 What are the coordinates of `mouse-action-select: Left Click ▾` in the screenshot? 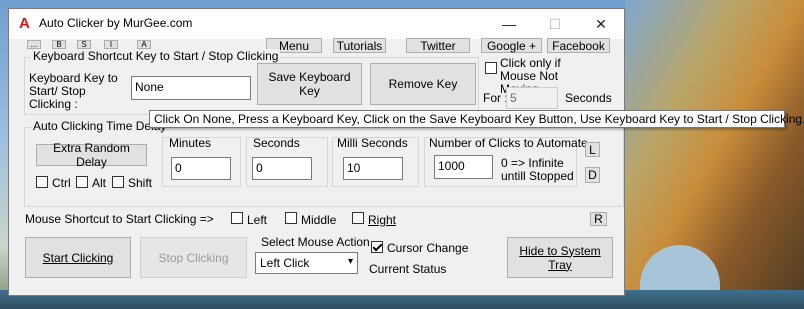 It's located at (306, 263).